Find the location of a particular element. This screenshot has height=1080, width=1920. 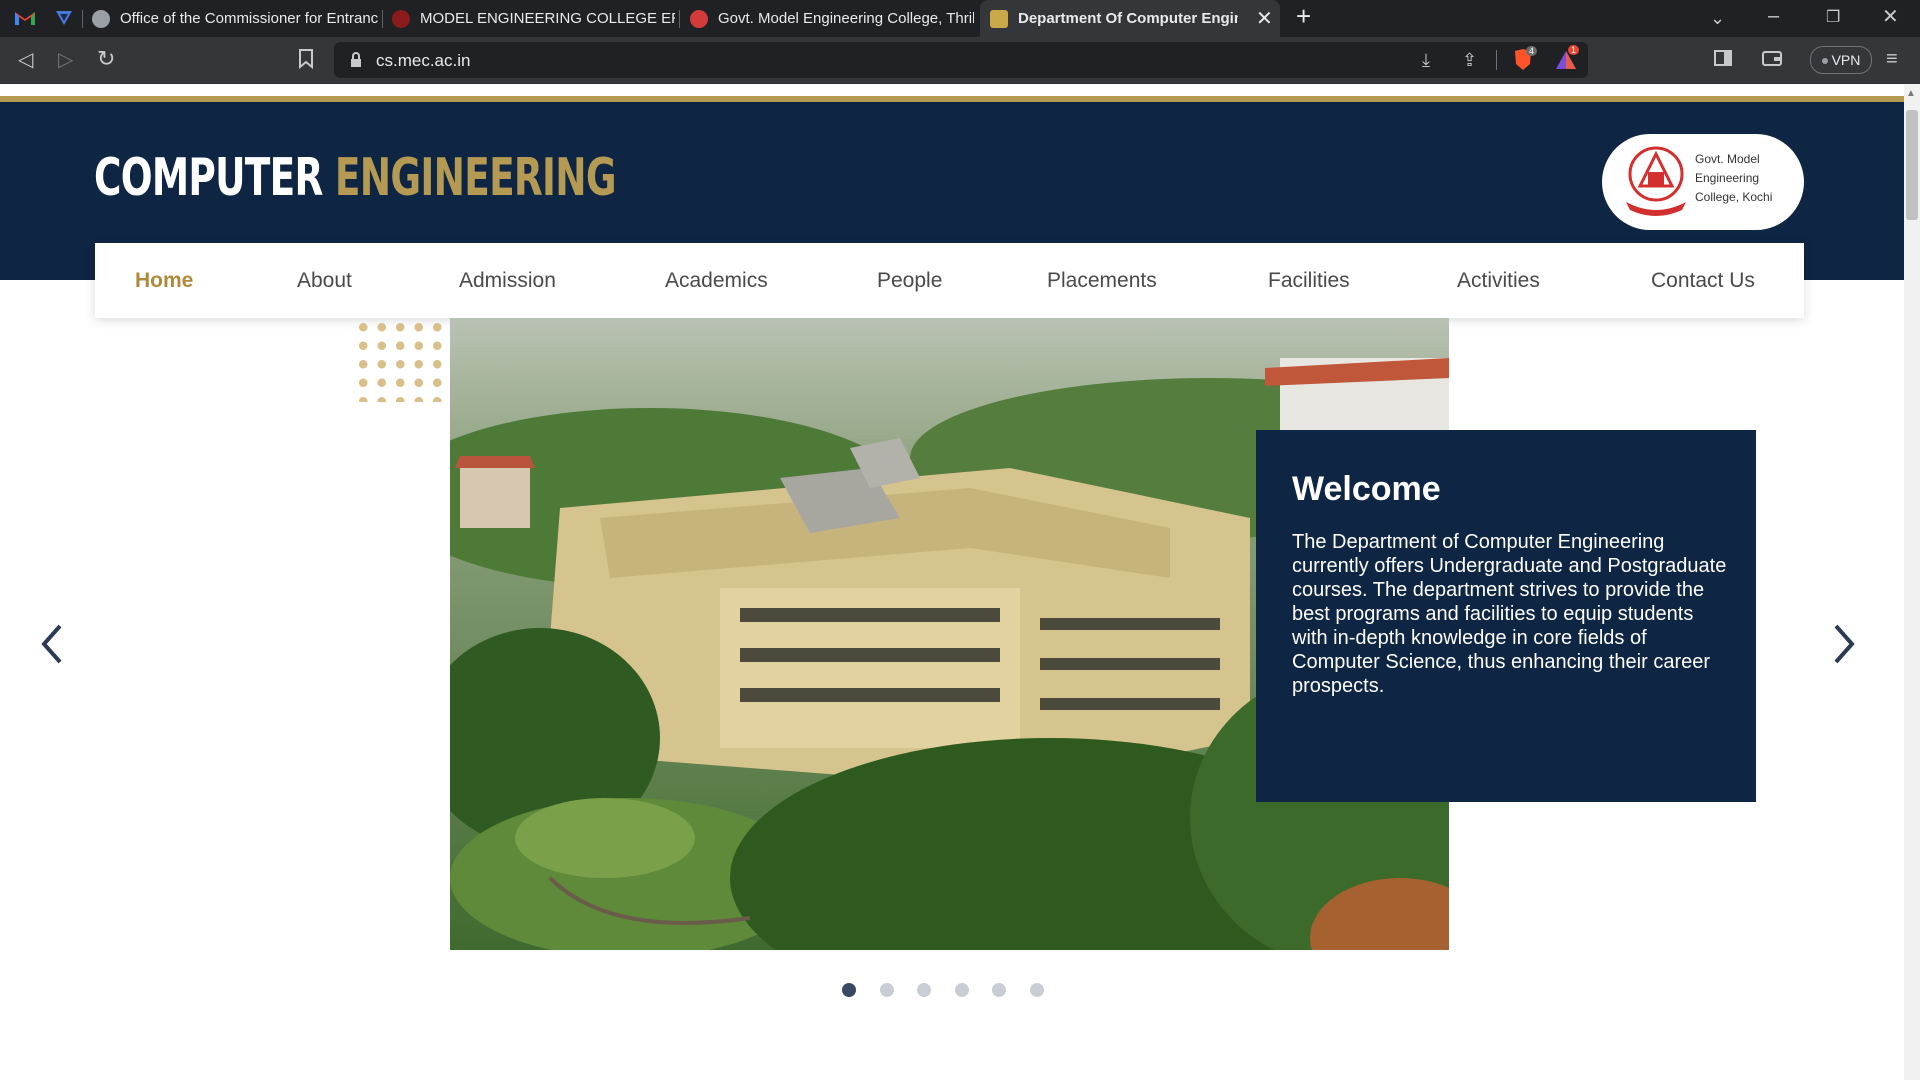

pinned-tab-icon is located at coordinates (64, 18).